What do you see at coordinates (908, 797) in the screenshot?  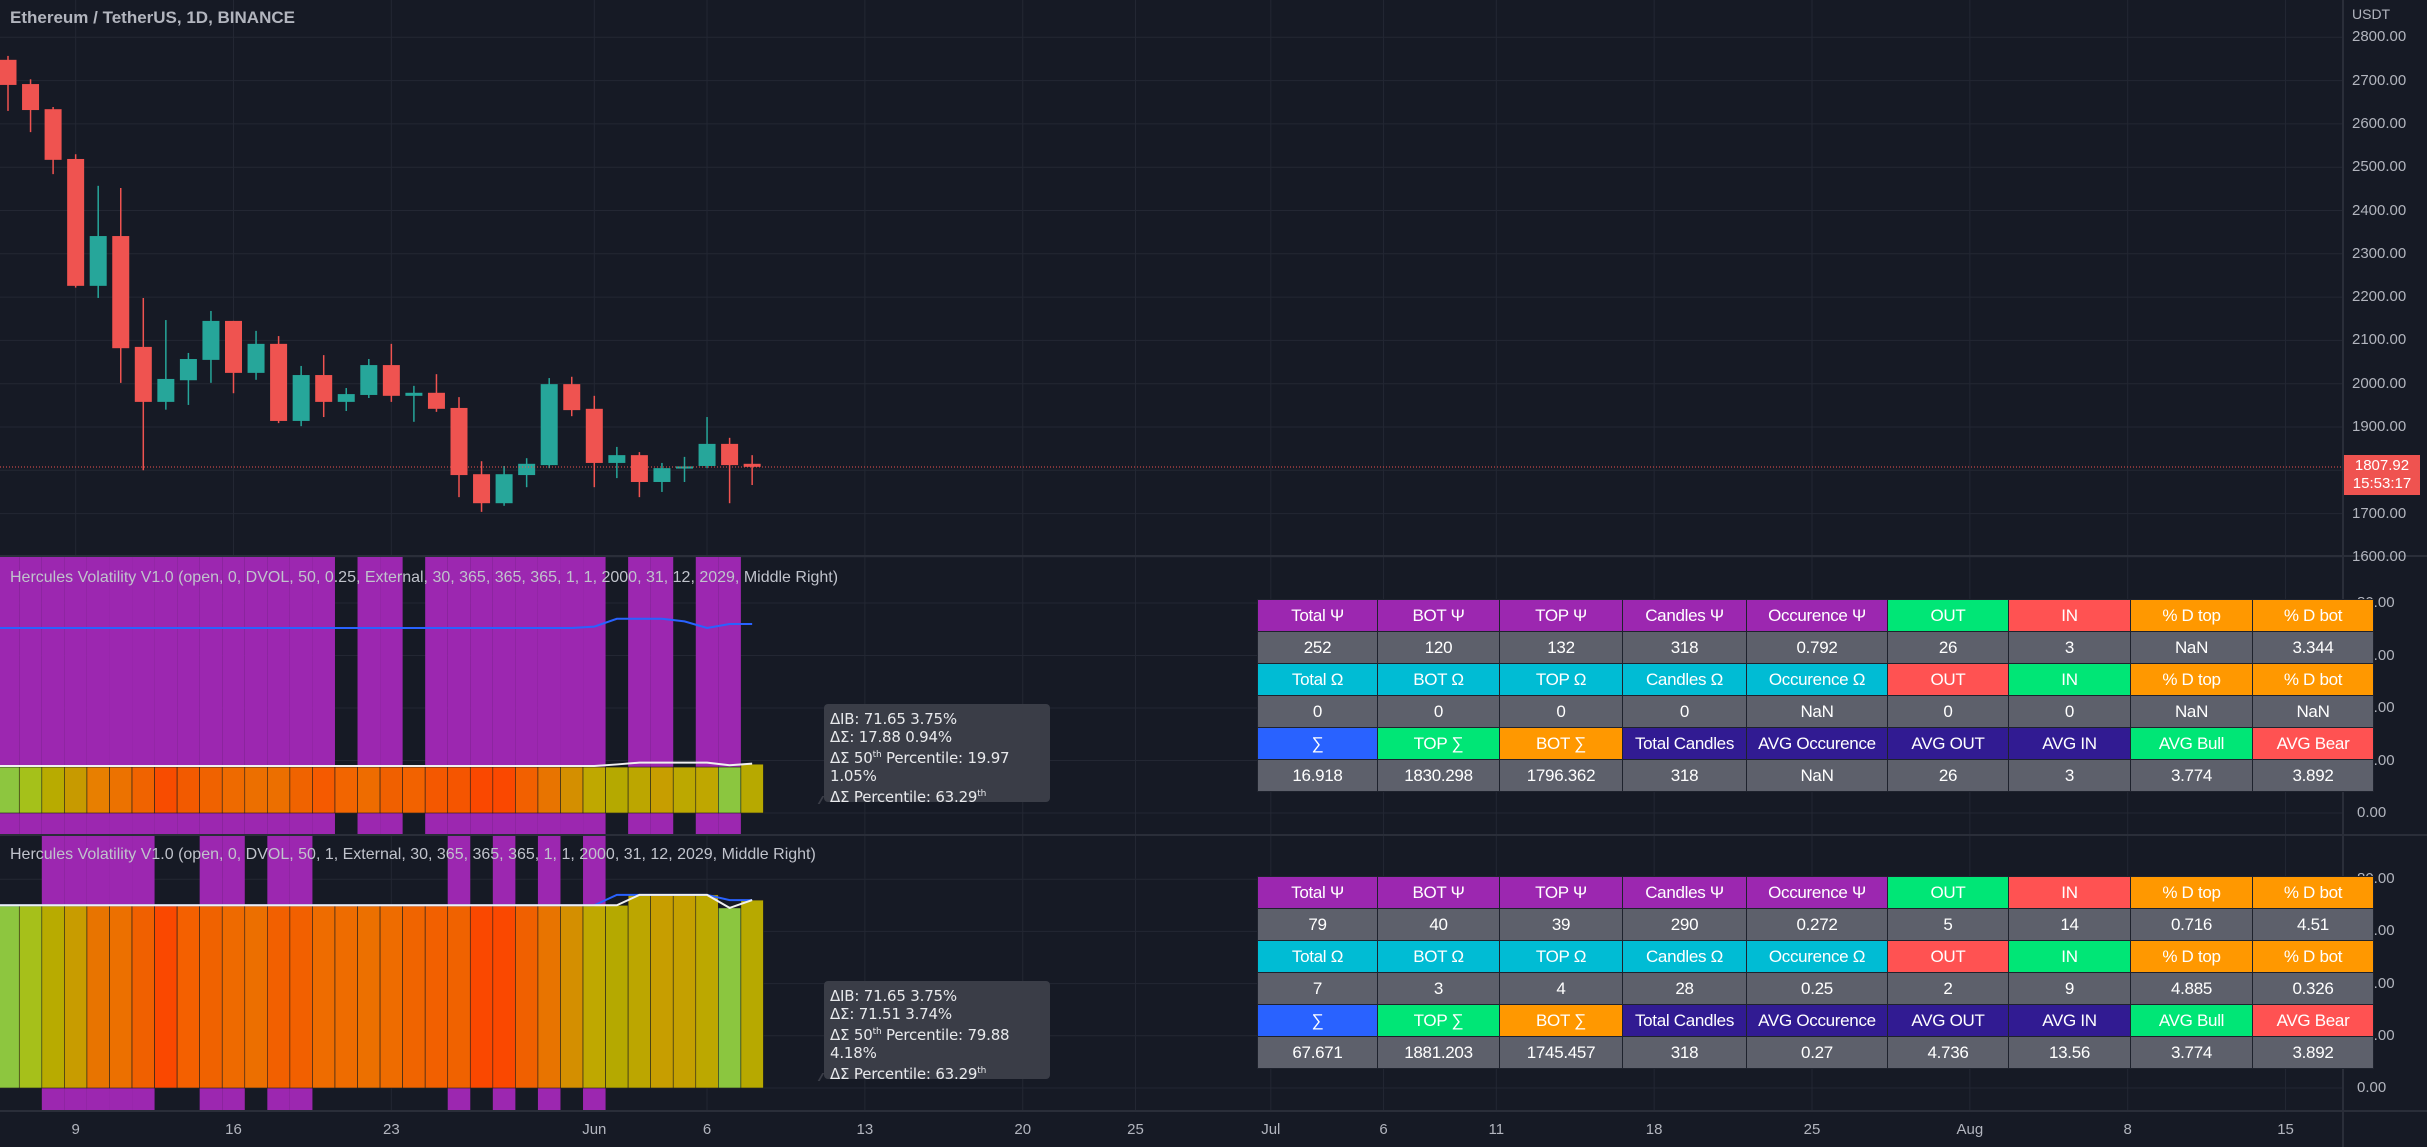 I see `tooltip-line: ΔΣ Percentile: 63.29th` at bounding box center [908, 797].